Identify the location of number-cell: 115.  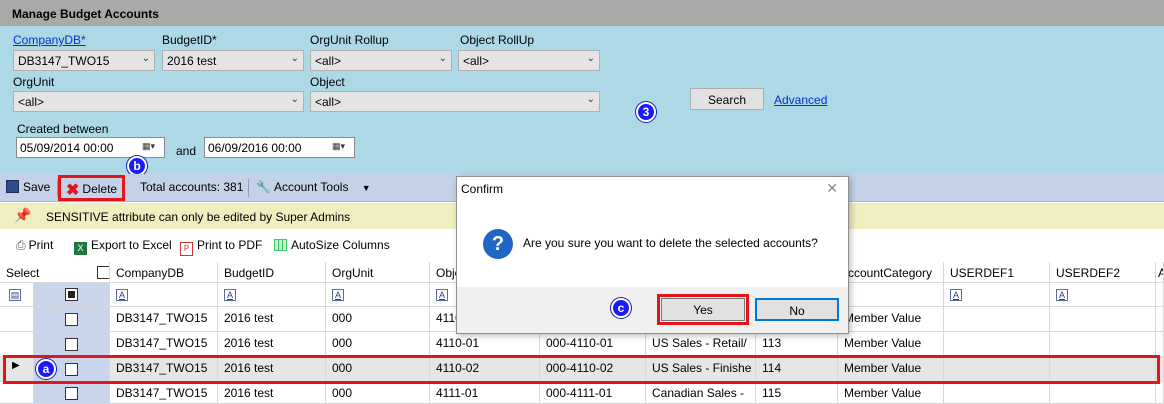
(797, 393).